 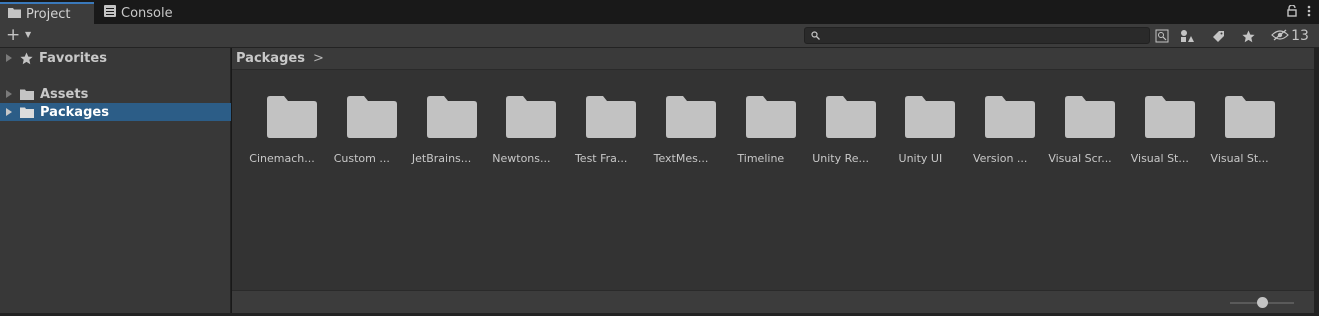 I want to click on zoom-slider-thumb, so click(x=1262, y=302).